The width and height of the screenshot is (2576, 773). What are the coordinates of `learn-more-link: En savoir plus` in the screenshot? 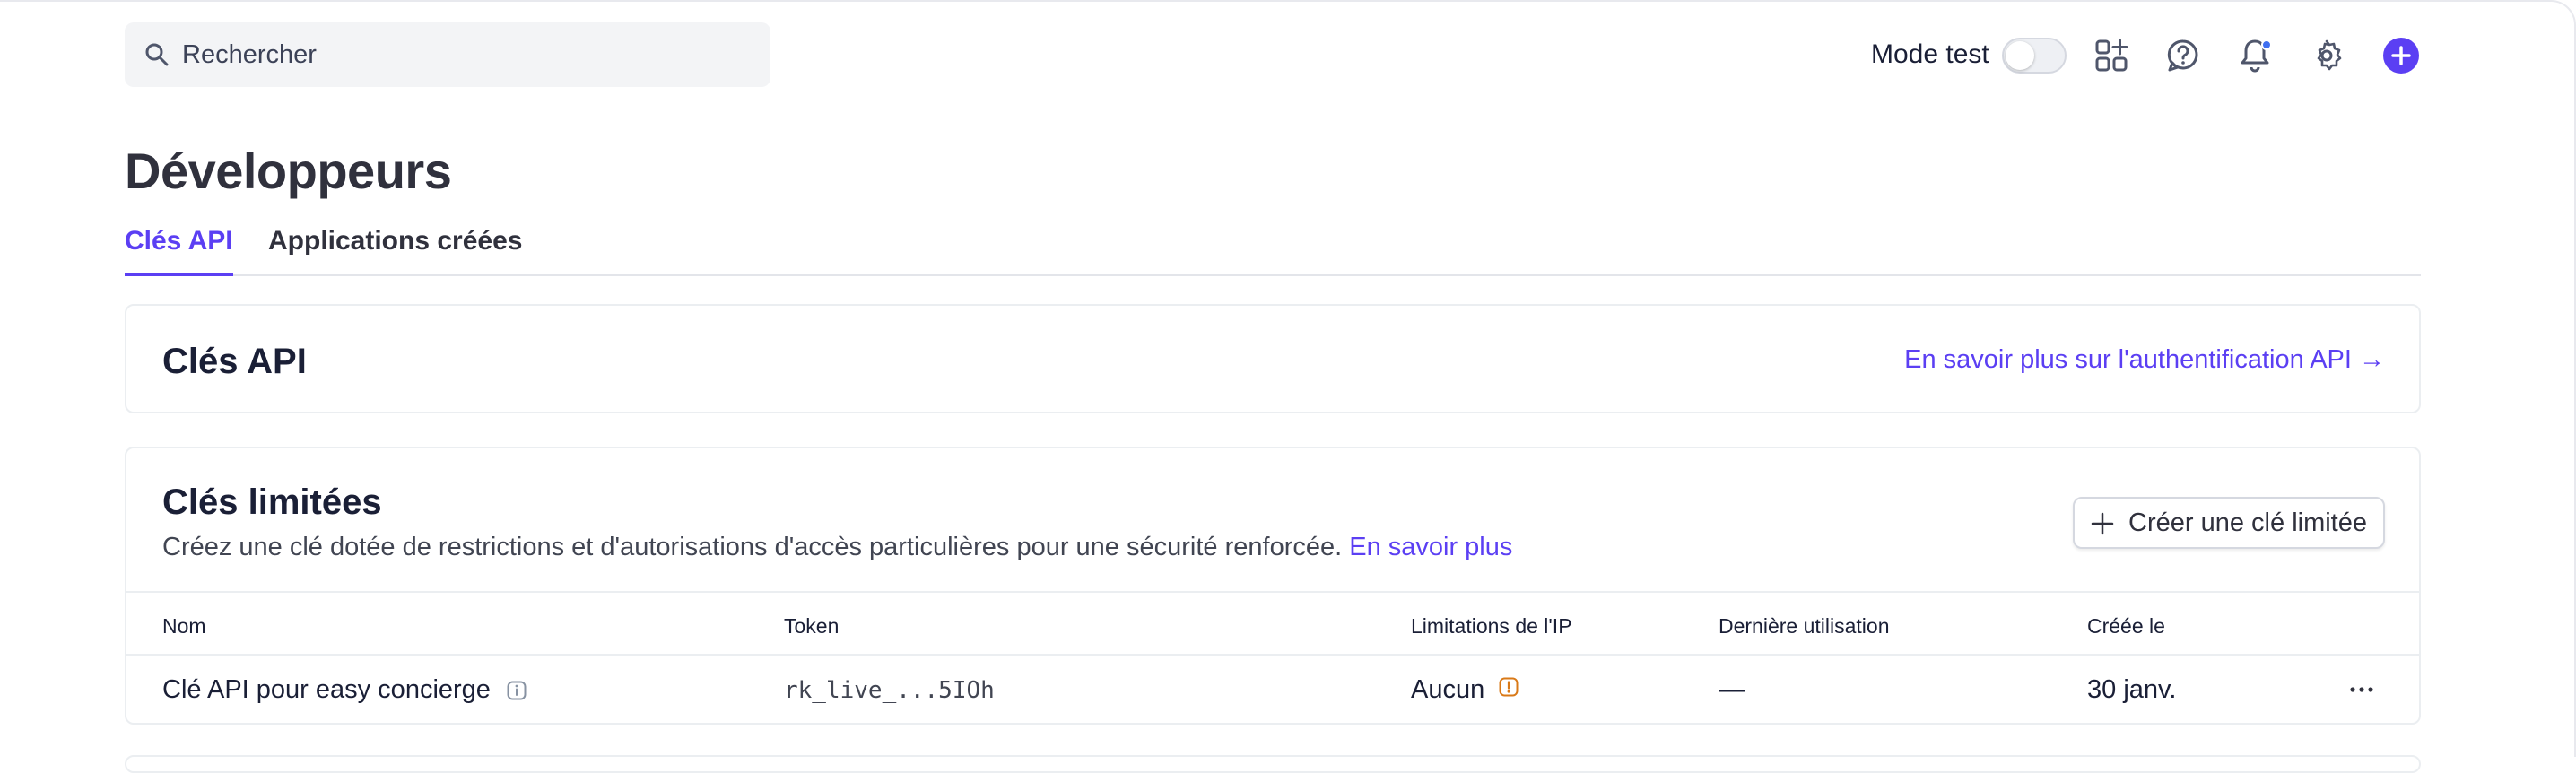 It's located at (1430, 547).